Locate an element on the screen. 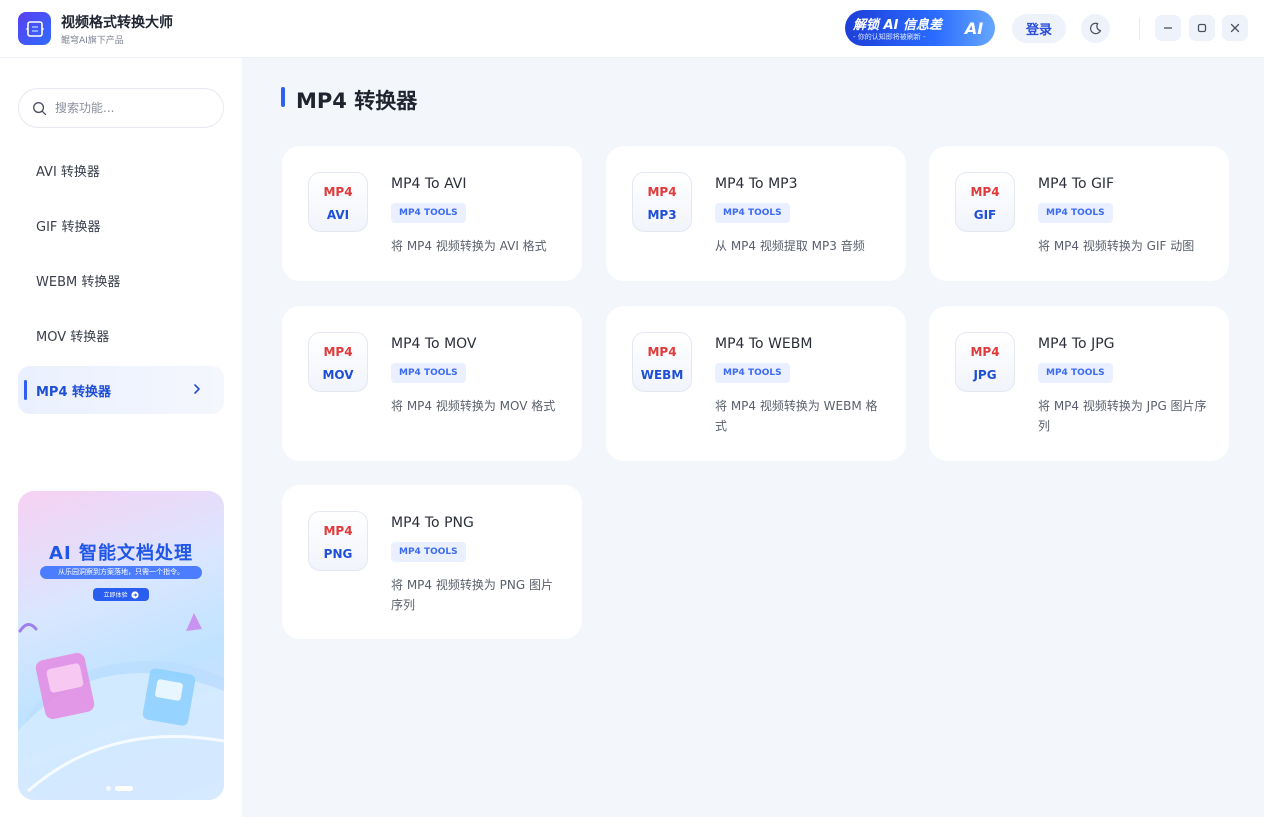  format-icon: MP4 MP3 is located at coordinates (662, 202).